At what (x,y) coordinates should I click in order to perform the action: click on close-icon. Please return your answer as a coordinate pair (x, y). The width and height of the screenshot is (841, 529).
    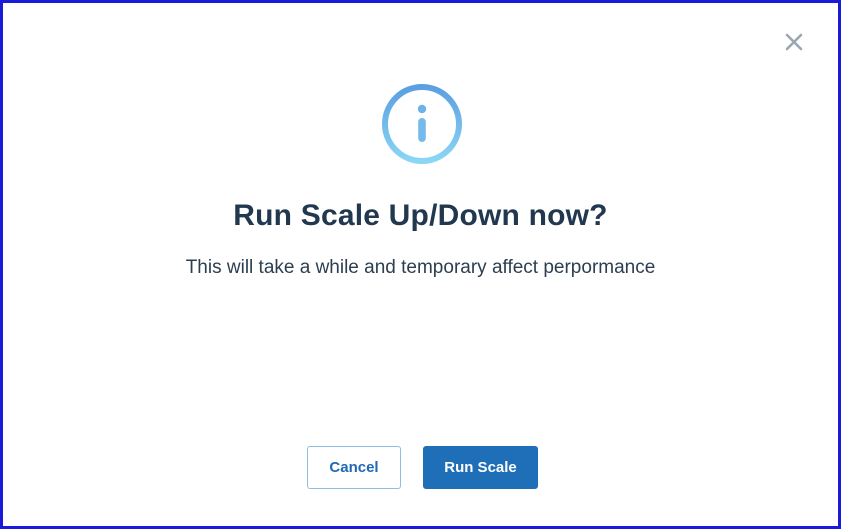
    Looking at the image, I should click on (794, 42).